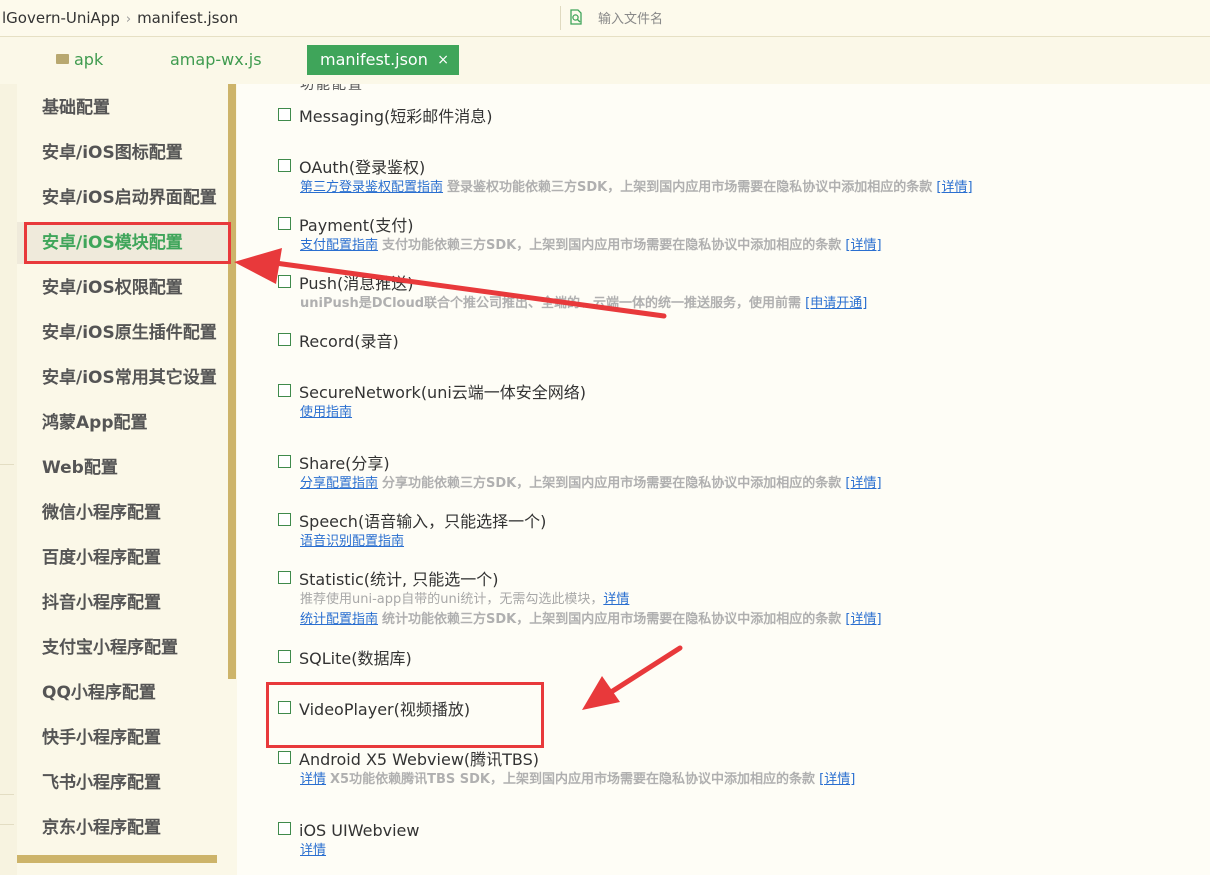 The height and width of the screenshot is (875, 1210). I want to click on module-messaging: Messaging(短彩邮件消息), so click(385, 116).